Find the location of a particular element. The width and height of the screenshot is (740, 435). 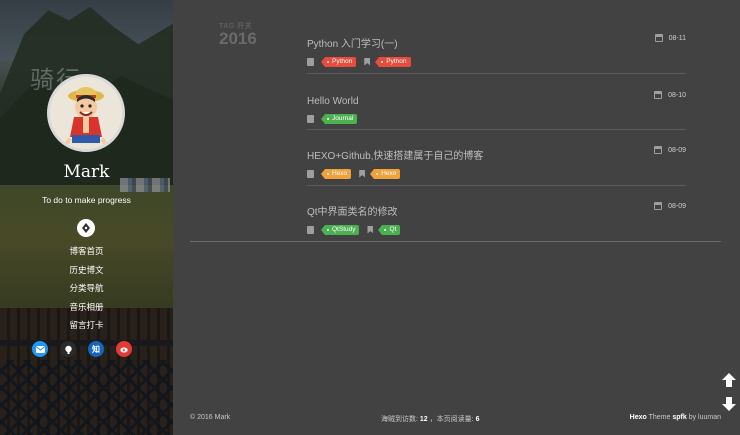

nav-item-guestbook: 留言打卡 is located at coordinates (86, 327).